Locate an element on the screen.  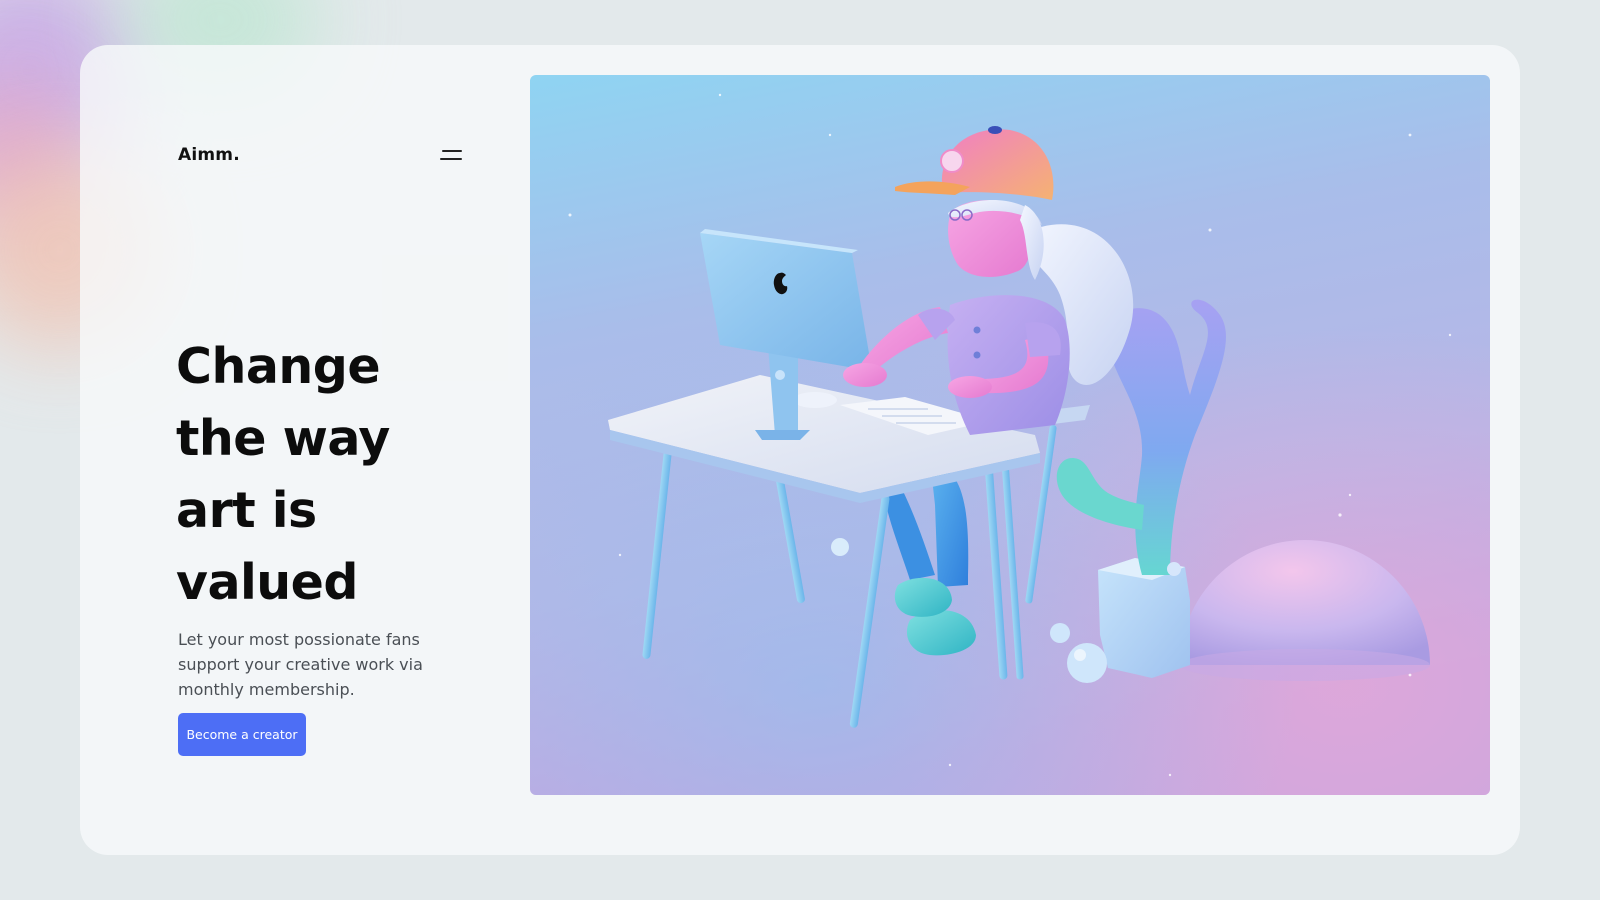
hamburger-menu-icon is located at coordinates (450, 155).